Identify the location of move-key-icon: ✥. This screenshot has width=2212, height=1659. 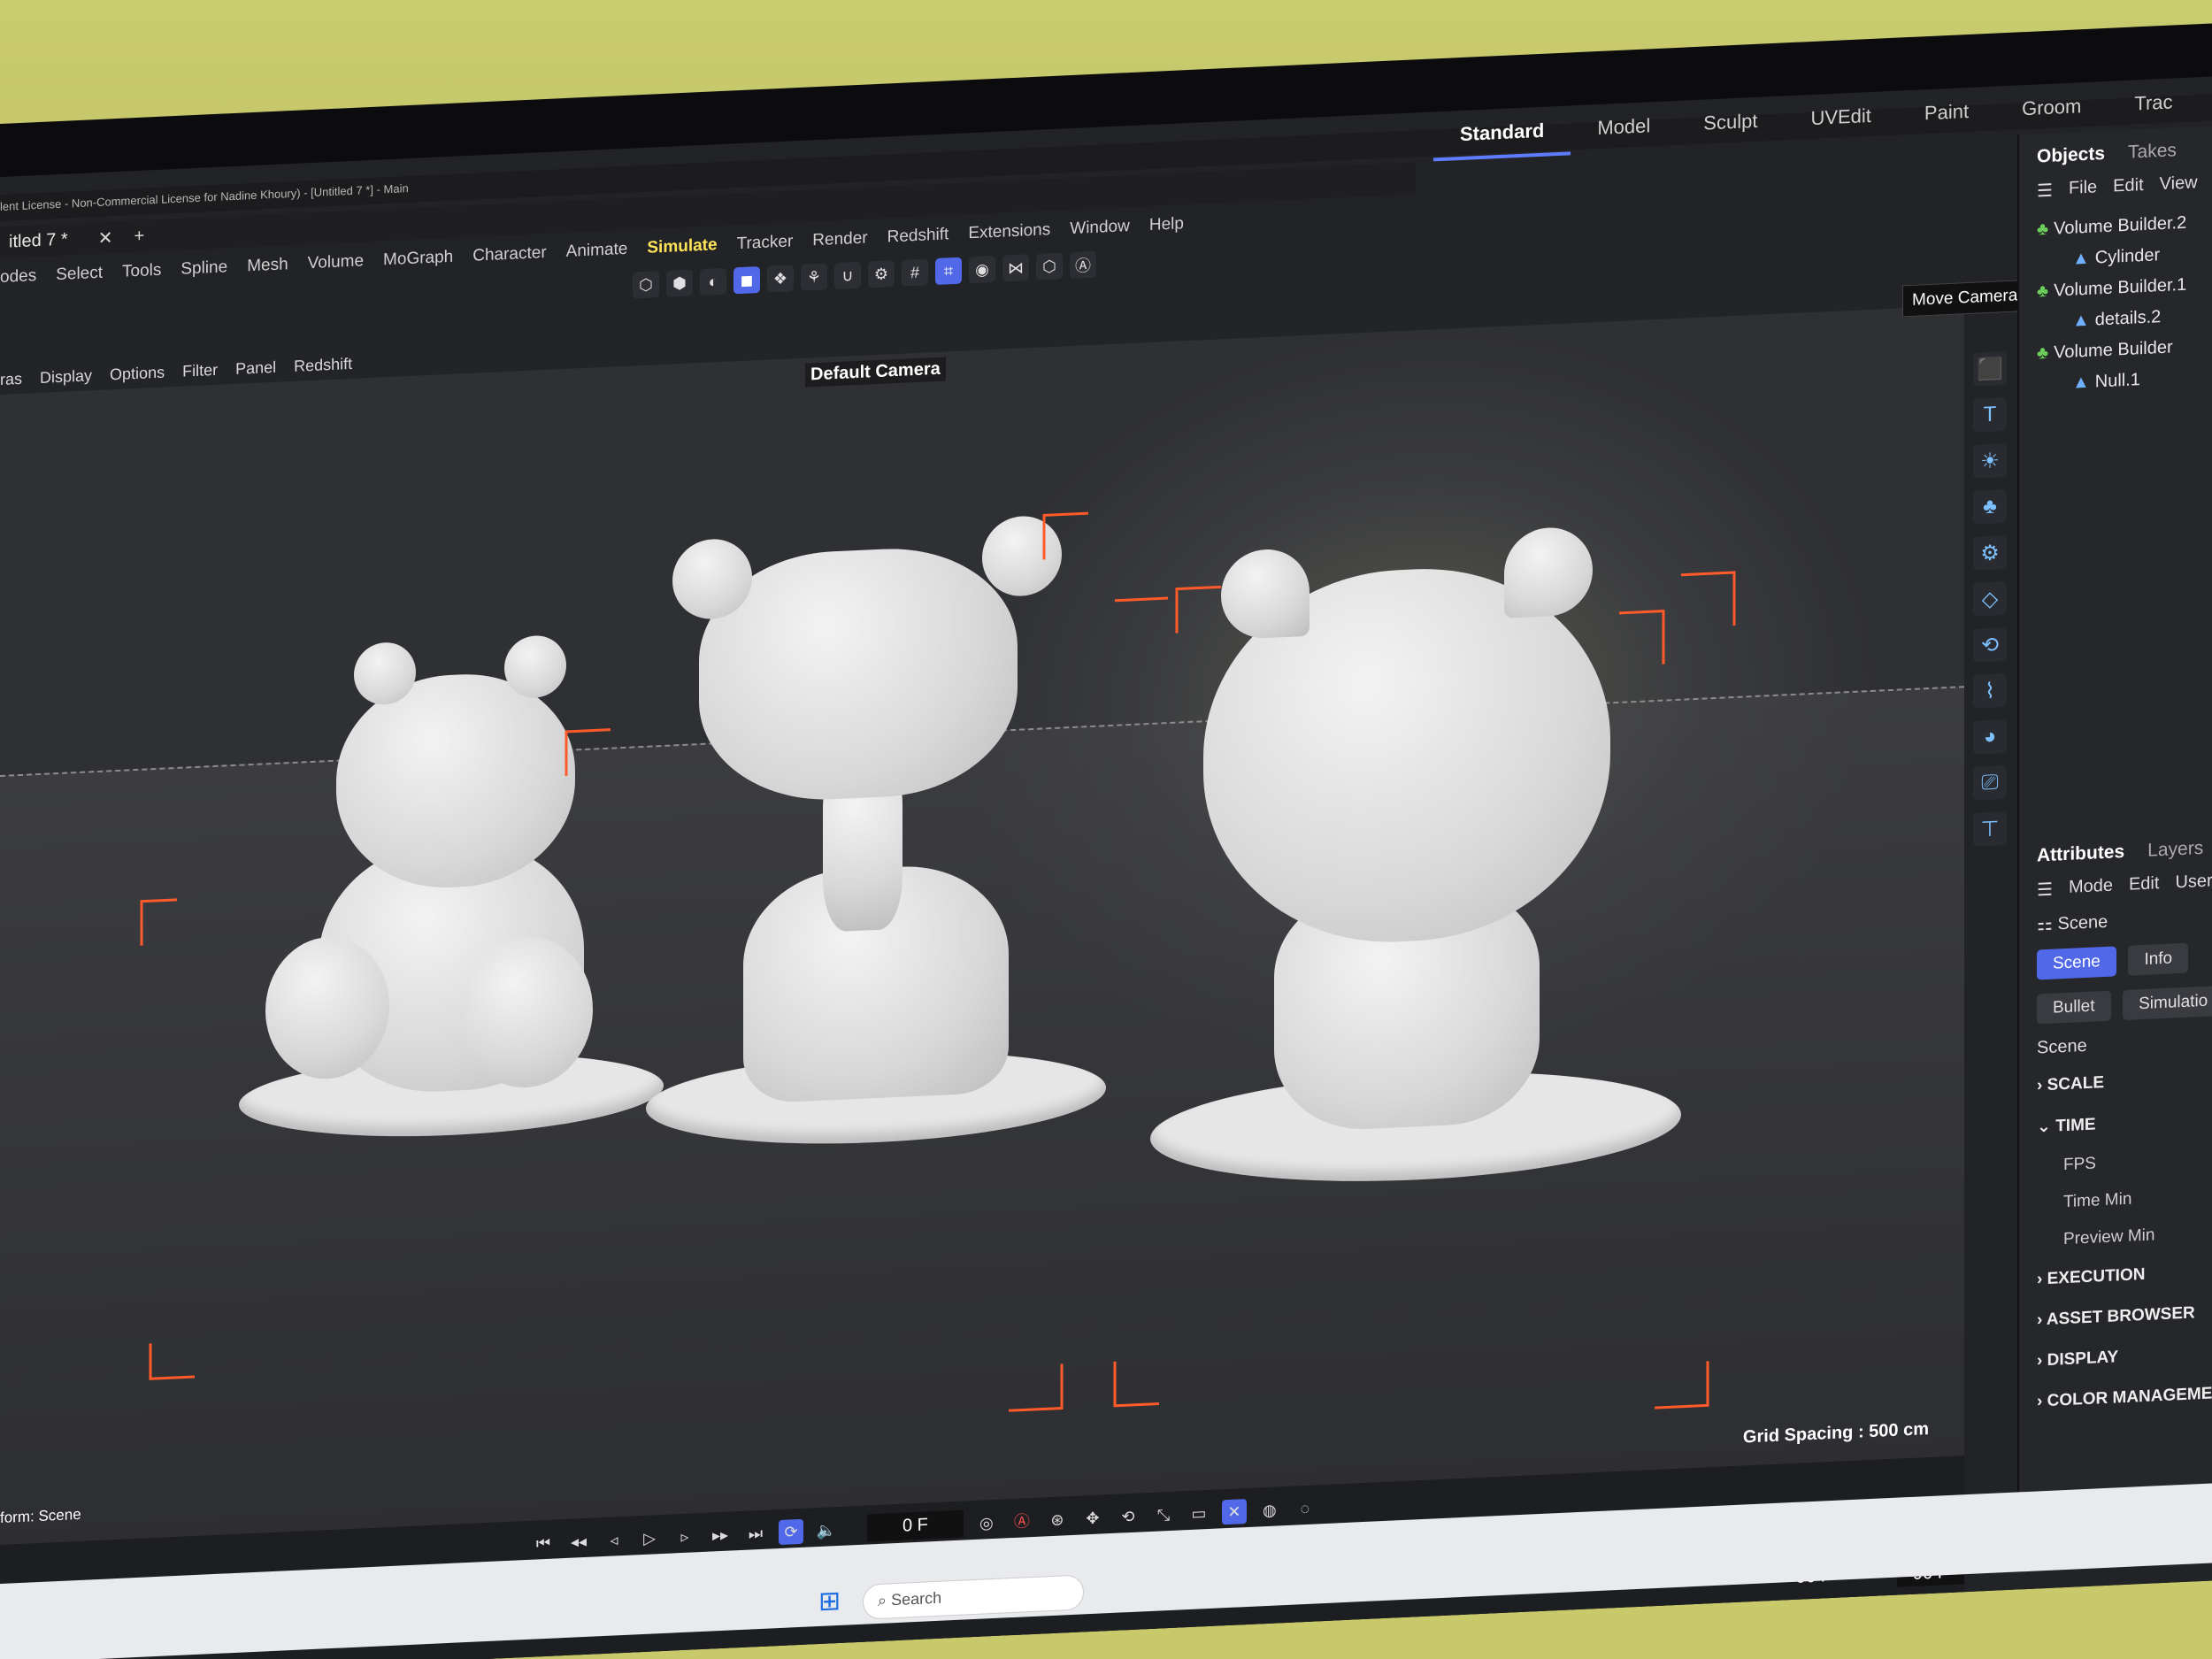
(1092, 1518).